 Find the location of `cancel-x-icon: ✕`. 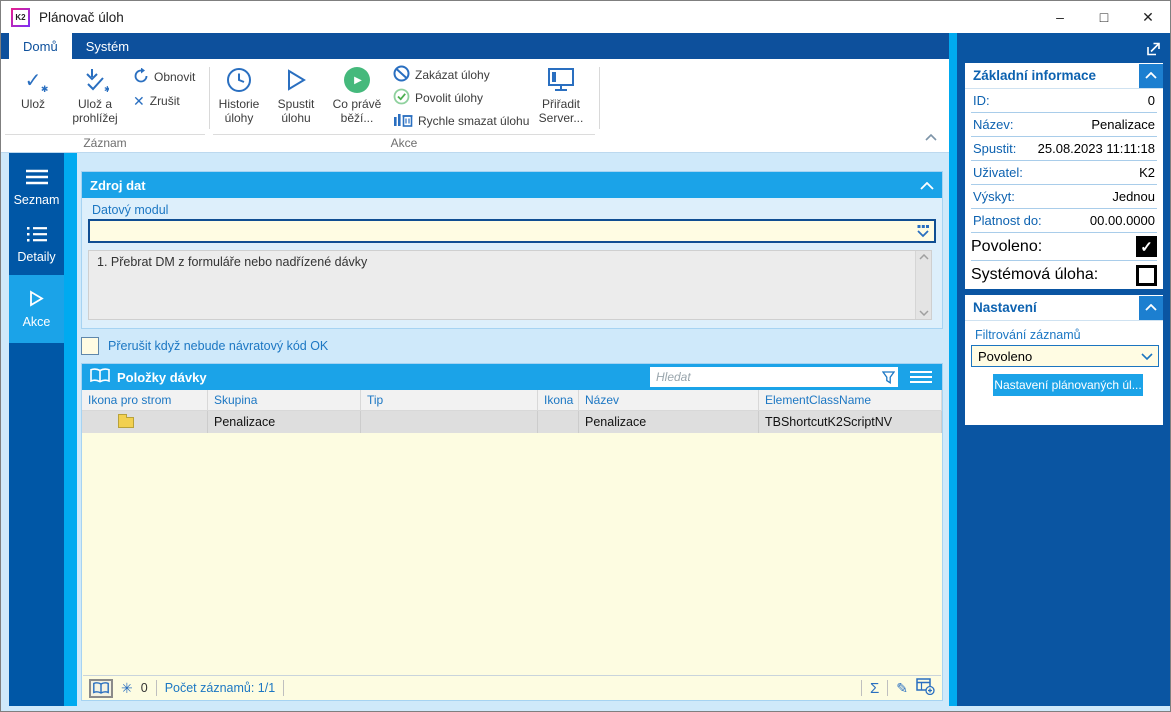

cancel-x-icon: ✕ is located at coordinates (139, 100).